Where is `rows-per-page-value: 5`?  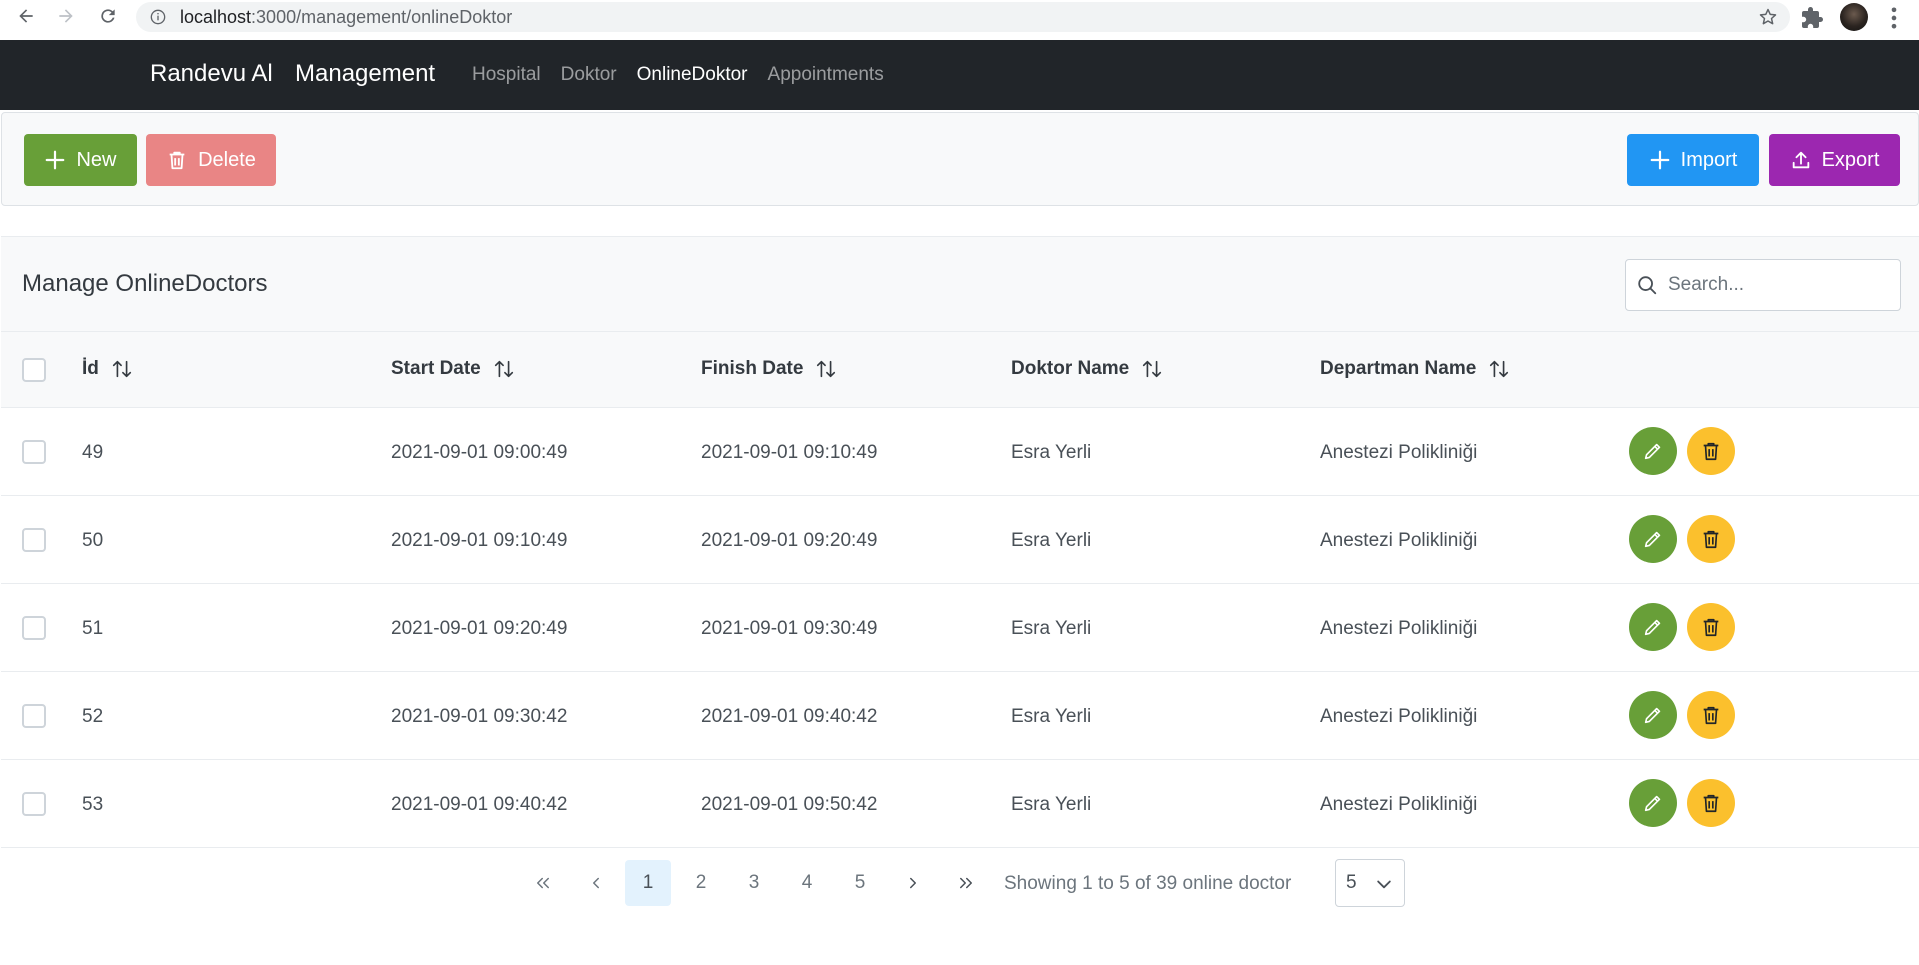
rows-per-page-value: 5 is located at coordinates (1351, 882).